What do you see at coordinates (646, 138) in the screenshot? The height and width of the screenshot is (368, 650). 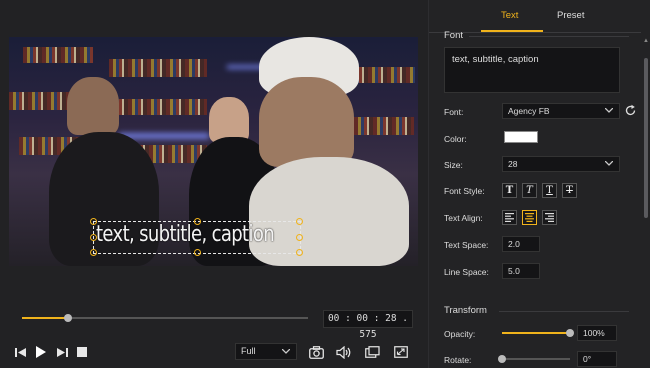 I see `scrollbar-thumb` at bounding box center [646, 138].